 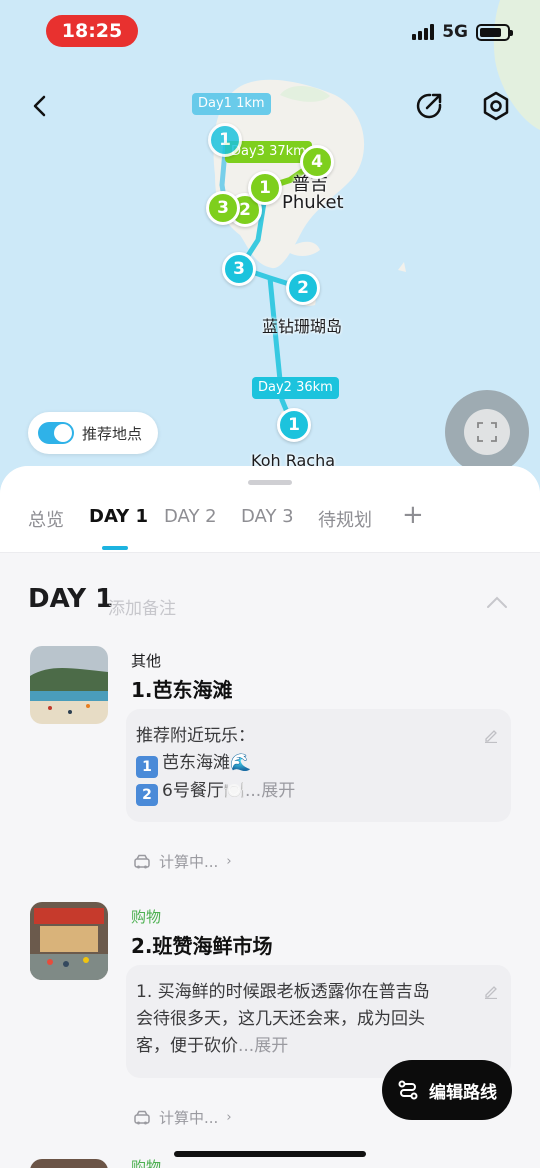 What do you see at coordinates (280, 1019) in the screenshot?
I see `note-line: 会待很多天，这几天还会来，成为回头` at bounding box center [280, 1019].